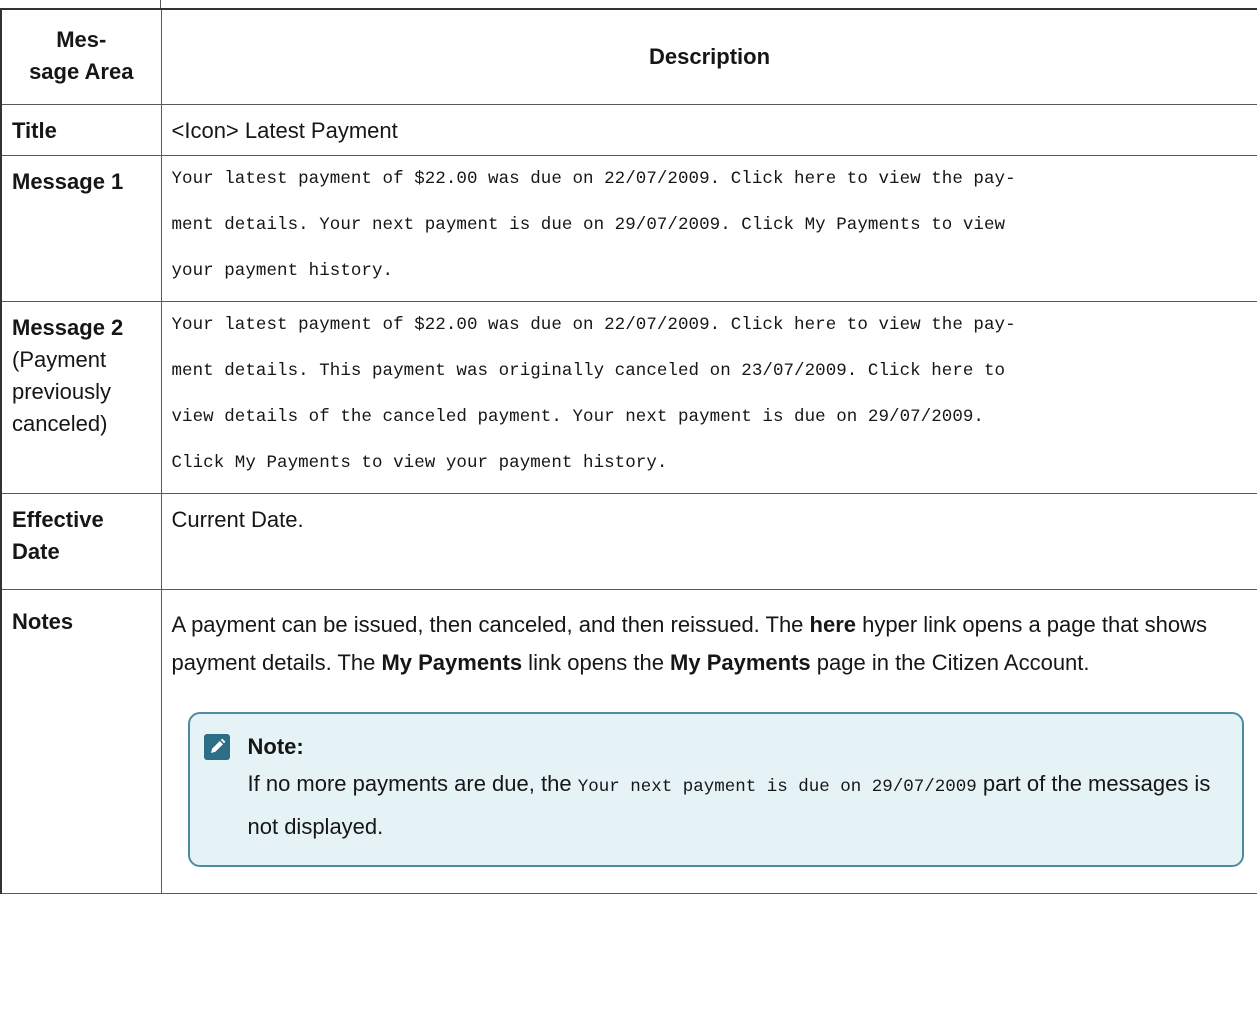 The image size is (1257, 1023). I want to click on message1-line: your payment history., so click(282, 271).